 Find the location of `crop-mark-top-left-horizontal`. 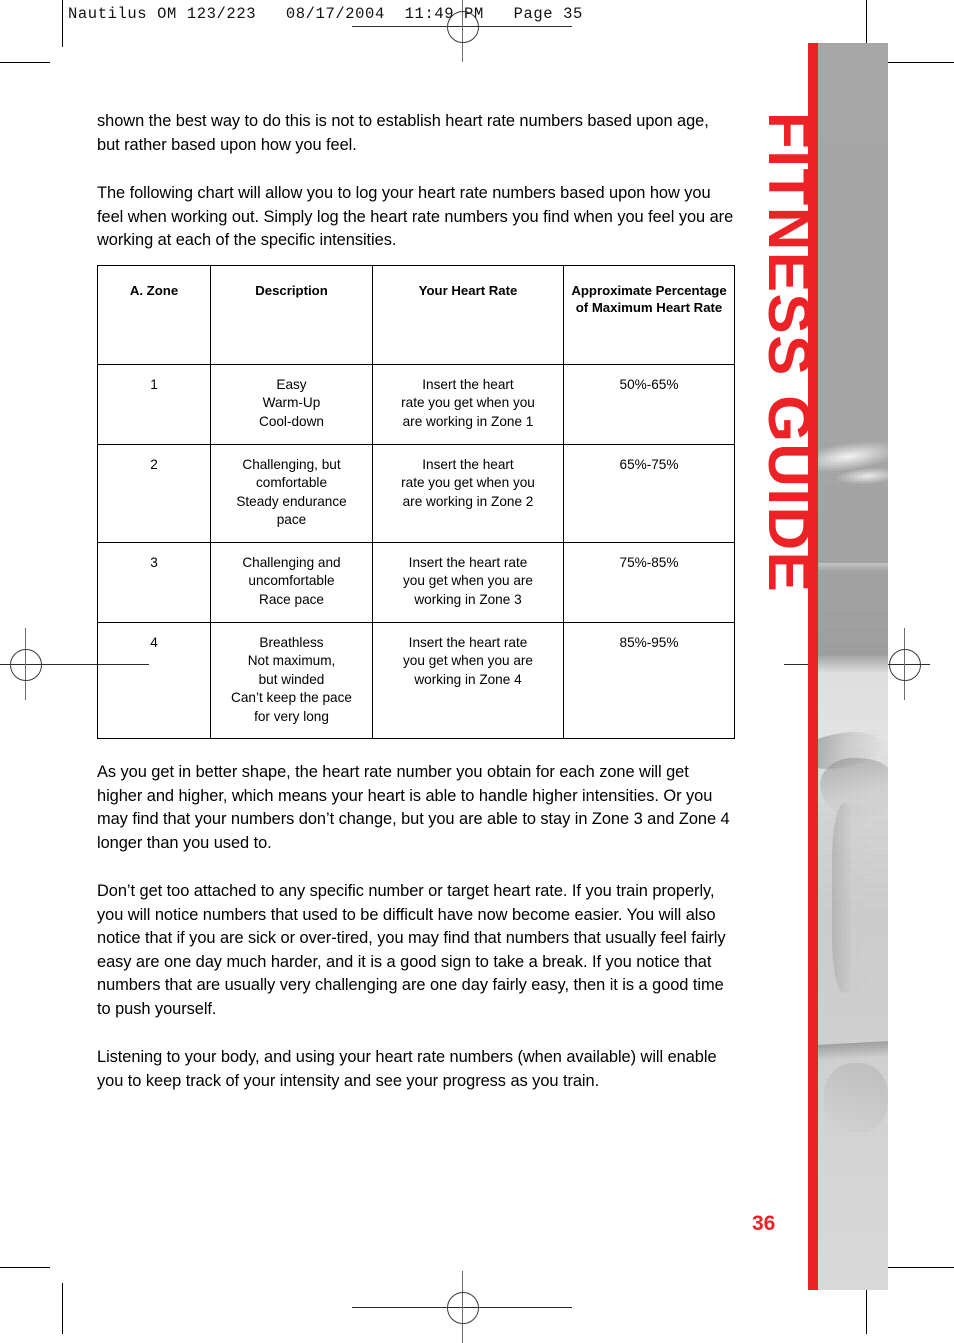

crop-mark-top-left-horizontal is located at coordinates (25, 62).